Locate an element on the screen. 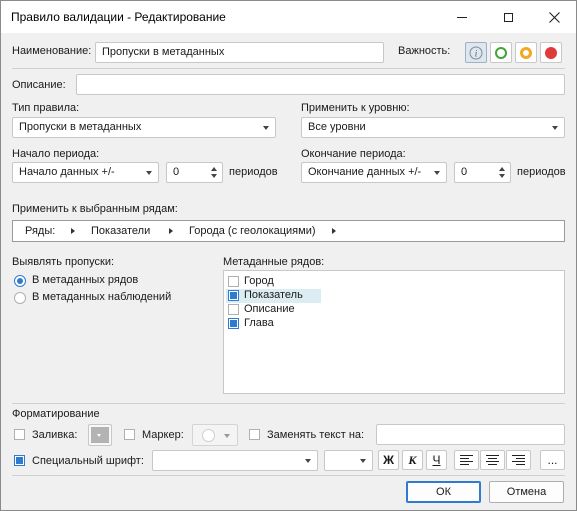 The height and width of the screenshot is (511, 577). radio-observation-metadata-label: В метаданных наблюдений is located at coordinates (101, 297).